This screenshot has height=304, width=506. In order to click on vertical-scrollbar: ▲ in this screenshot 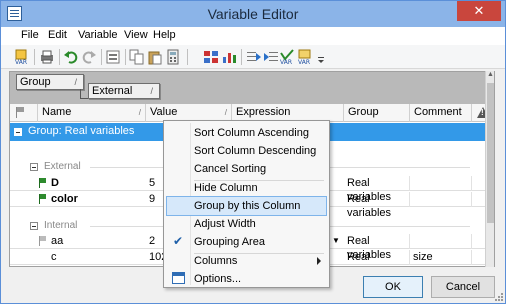, I will do `click(489, 169)`.